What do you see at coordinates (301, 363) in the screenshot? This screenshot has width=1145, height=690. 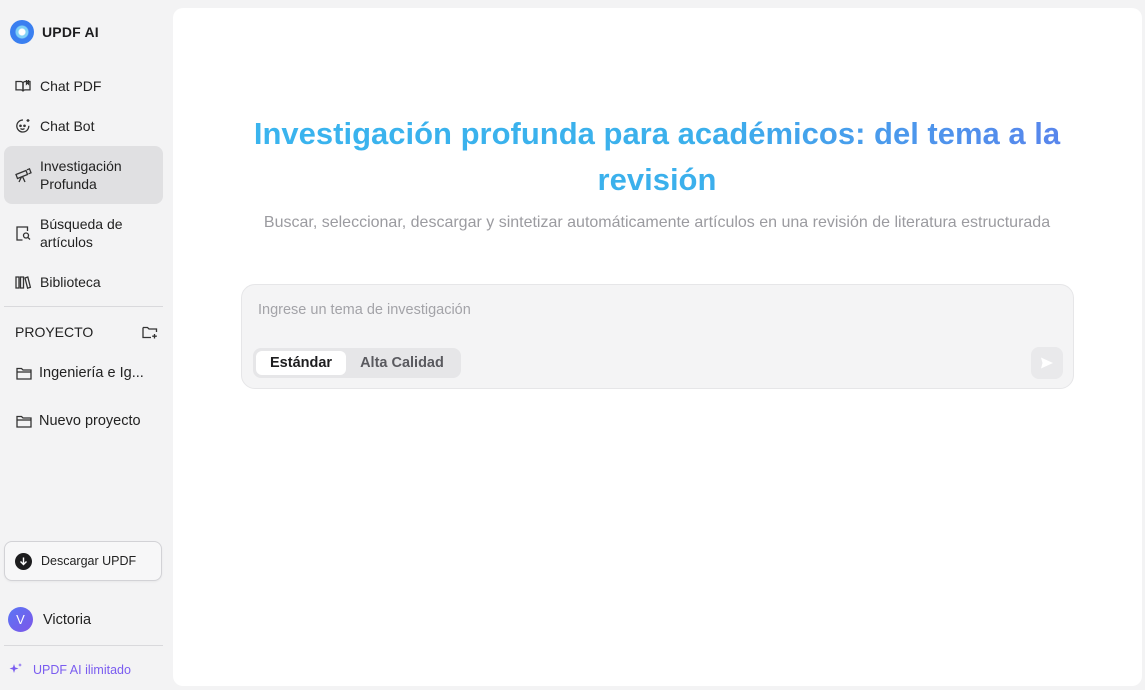 I see `mode-standard-button: Estándar` at bounding box center [301, 363].